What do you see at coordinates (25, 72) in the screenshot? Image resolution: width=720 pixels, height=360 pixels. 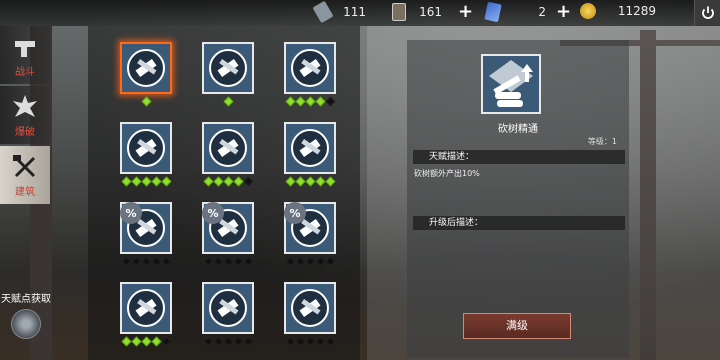 I see `tab-combat-label: 战斗` at bounding box center [25, 72].